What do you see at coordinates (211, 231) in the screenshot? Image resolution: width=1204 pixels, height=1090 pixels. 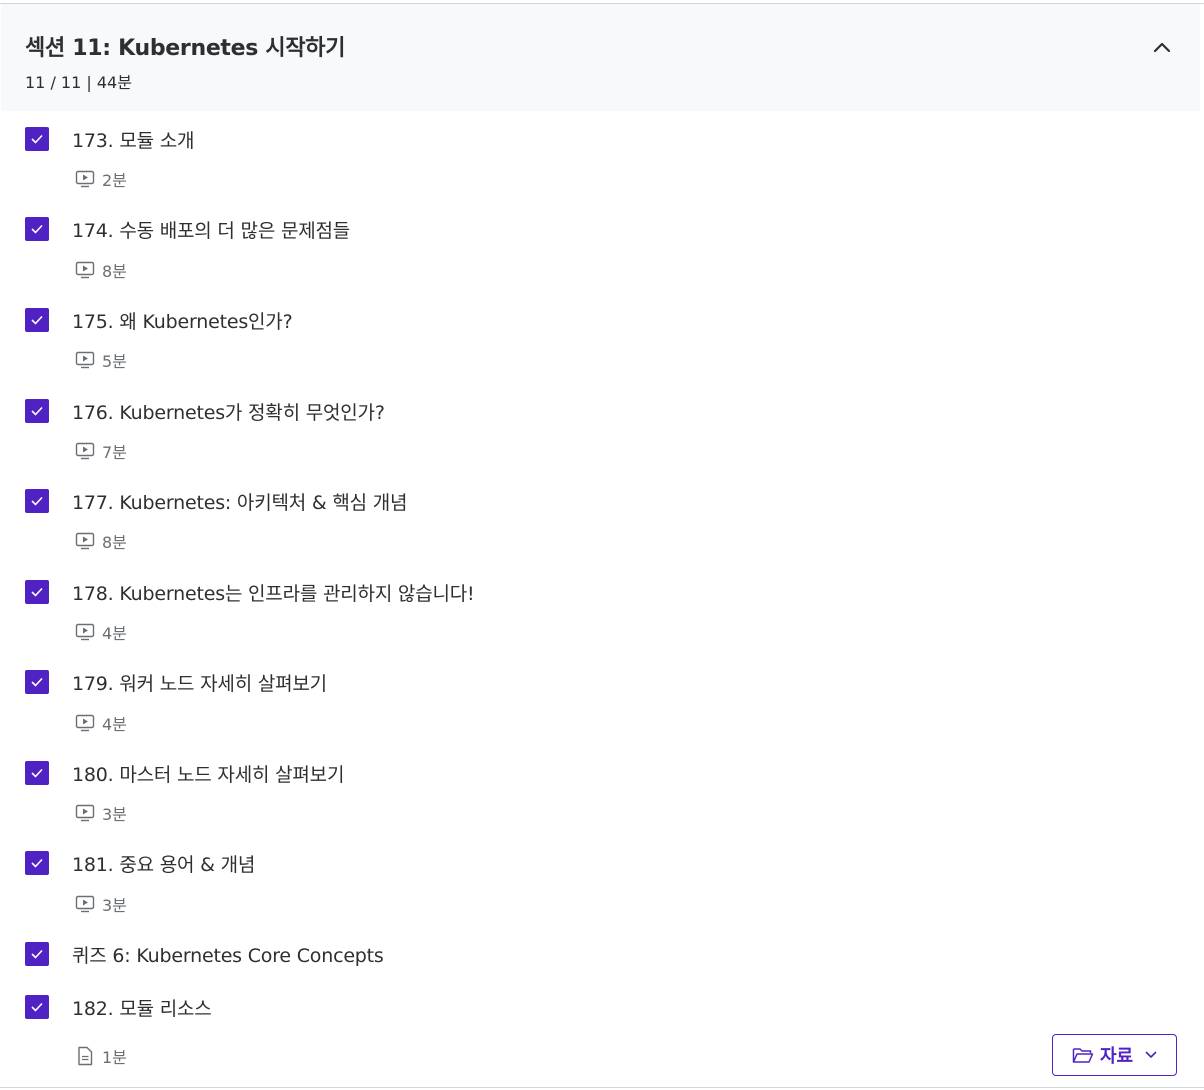 I see `lecture-title: 174. 수동 배포의 더 많은 문제점들` at bounding box center [211, 231].